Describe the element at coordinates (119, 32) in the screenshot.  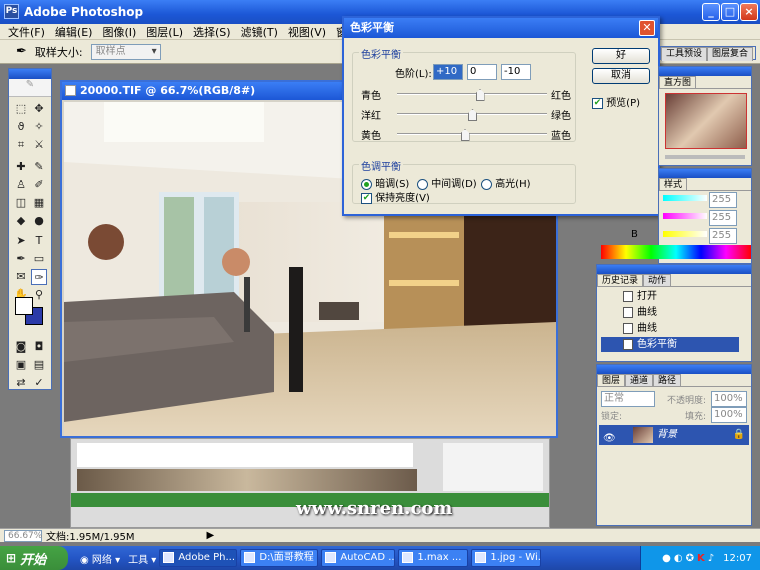
I see `menu-image: 图像(I)` at that location.